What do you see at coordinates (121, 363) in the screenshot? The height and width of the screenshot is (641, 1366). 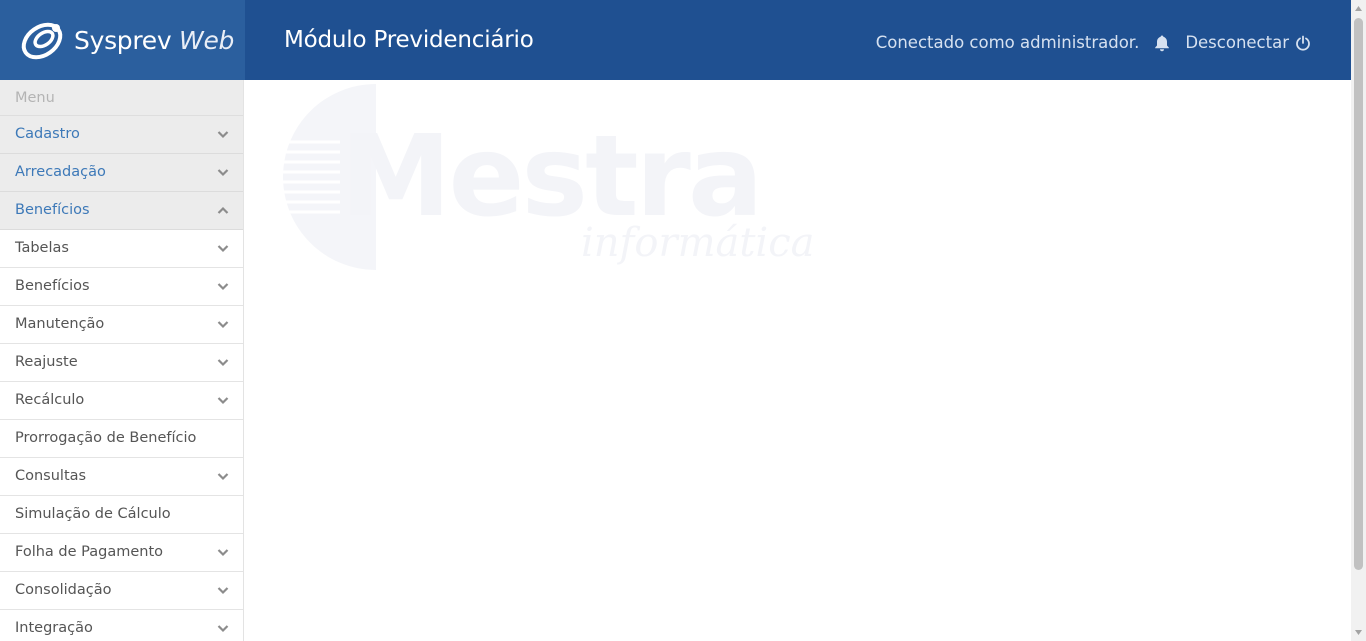 I see `menu-item-reajuste: Reajuste` at bounding box center [121, 363].